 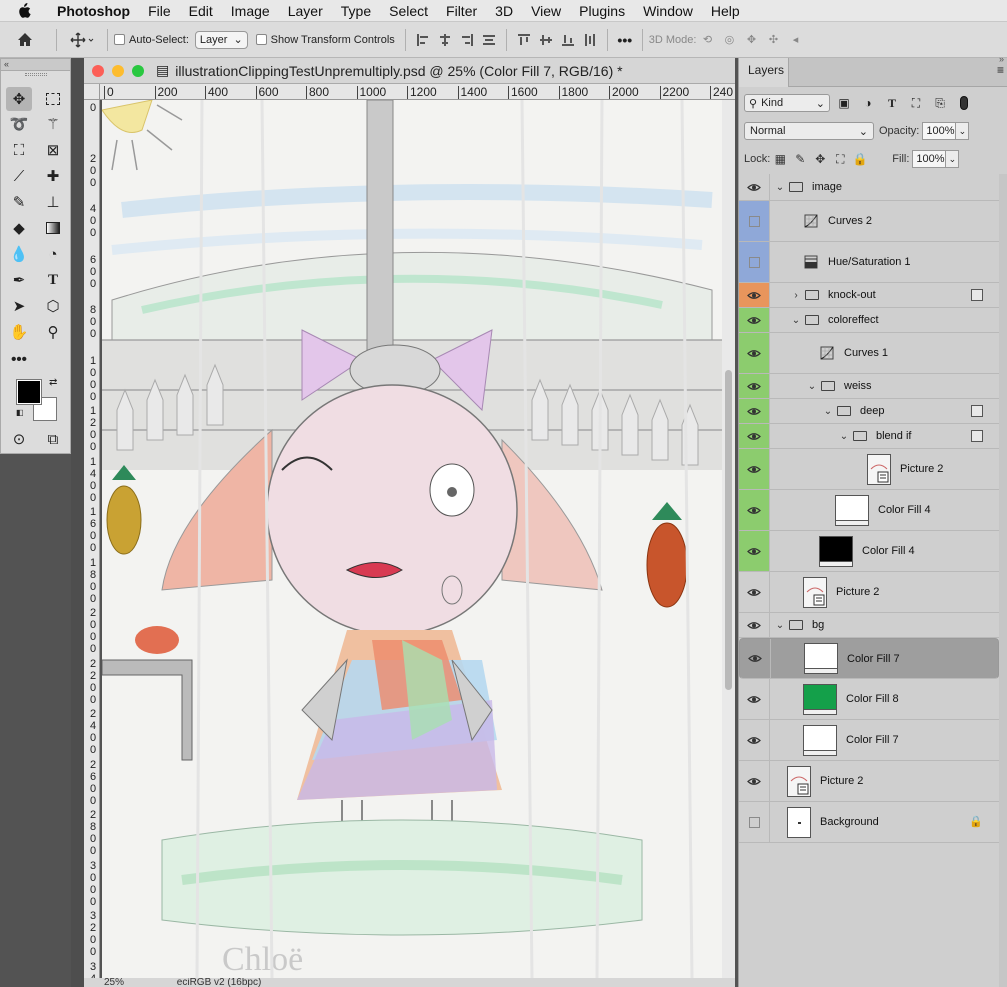 What do you see at coordinates (602, 11) in the screenshot?
I see `menu-plugins: Plugins` at bounding box center [602, 11].